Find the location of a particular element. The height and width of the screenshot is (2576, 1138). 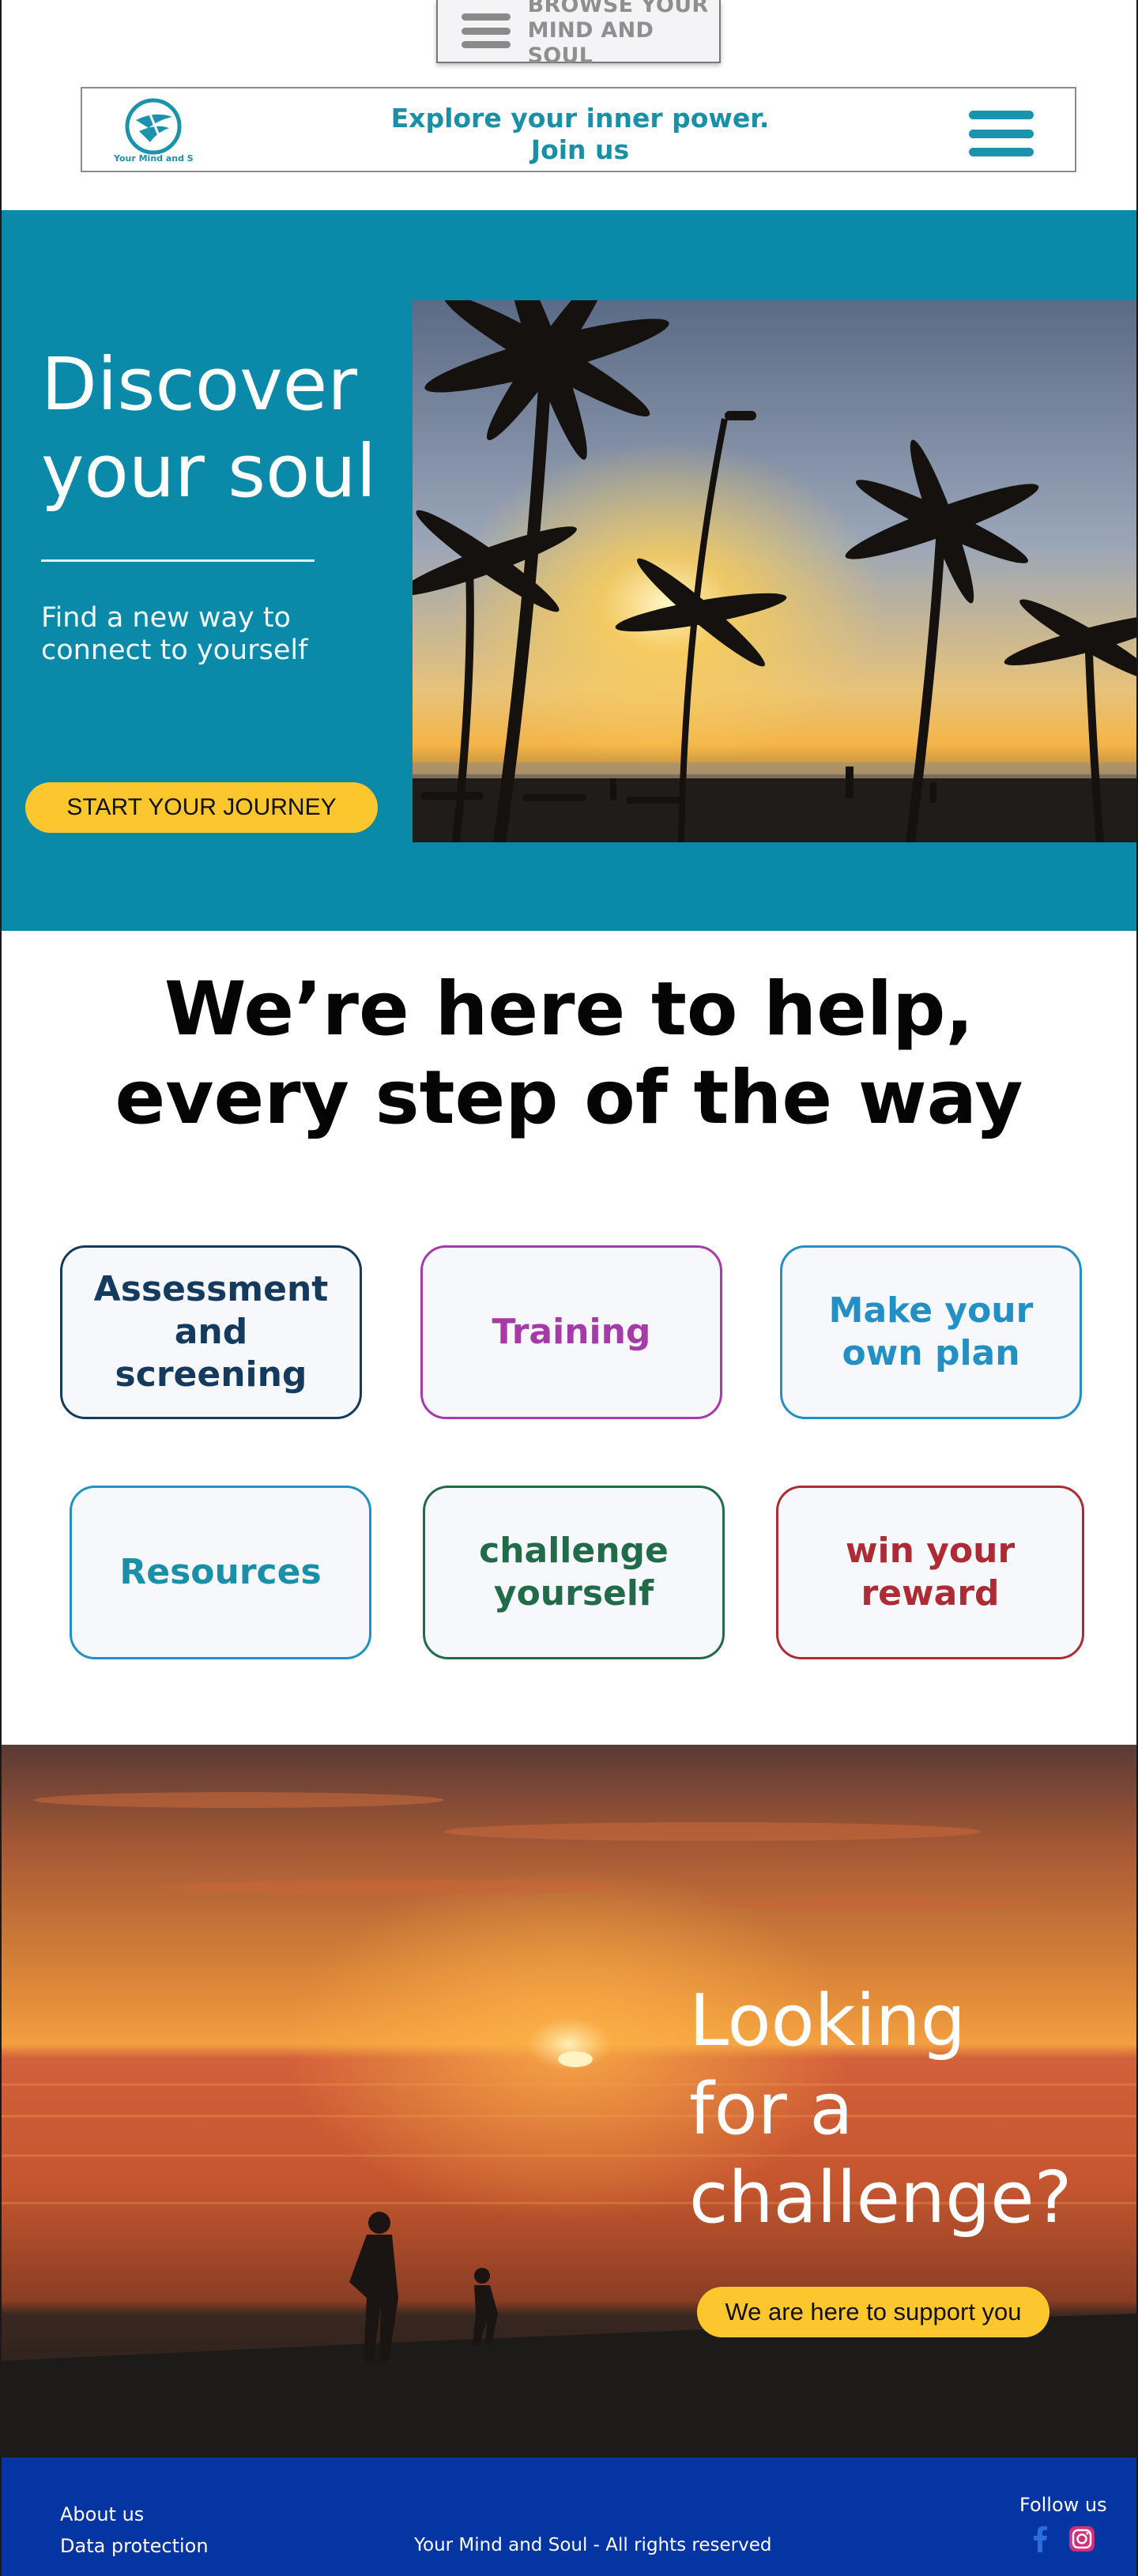

data-protection-link: Data protection is located at coordinates (134, 2546).